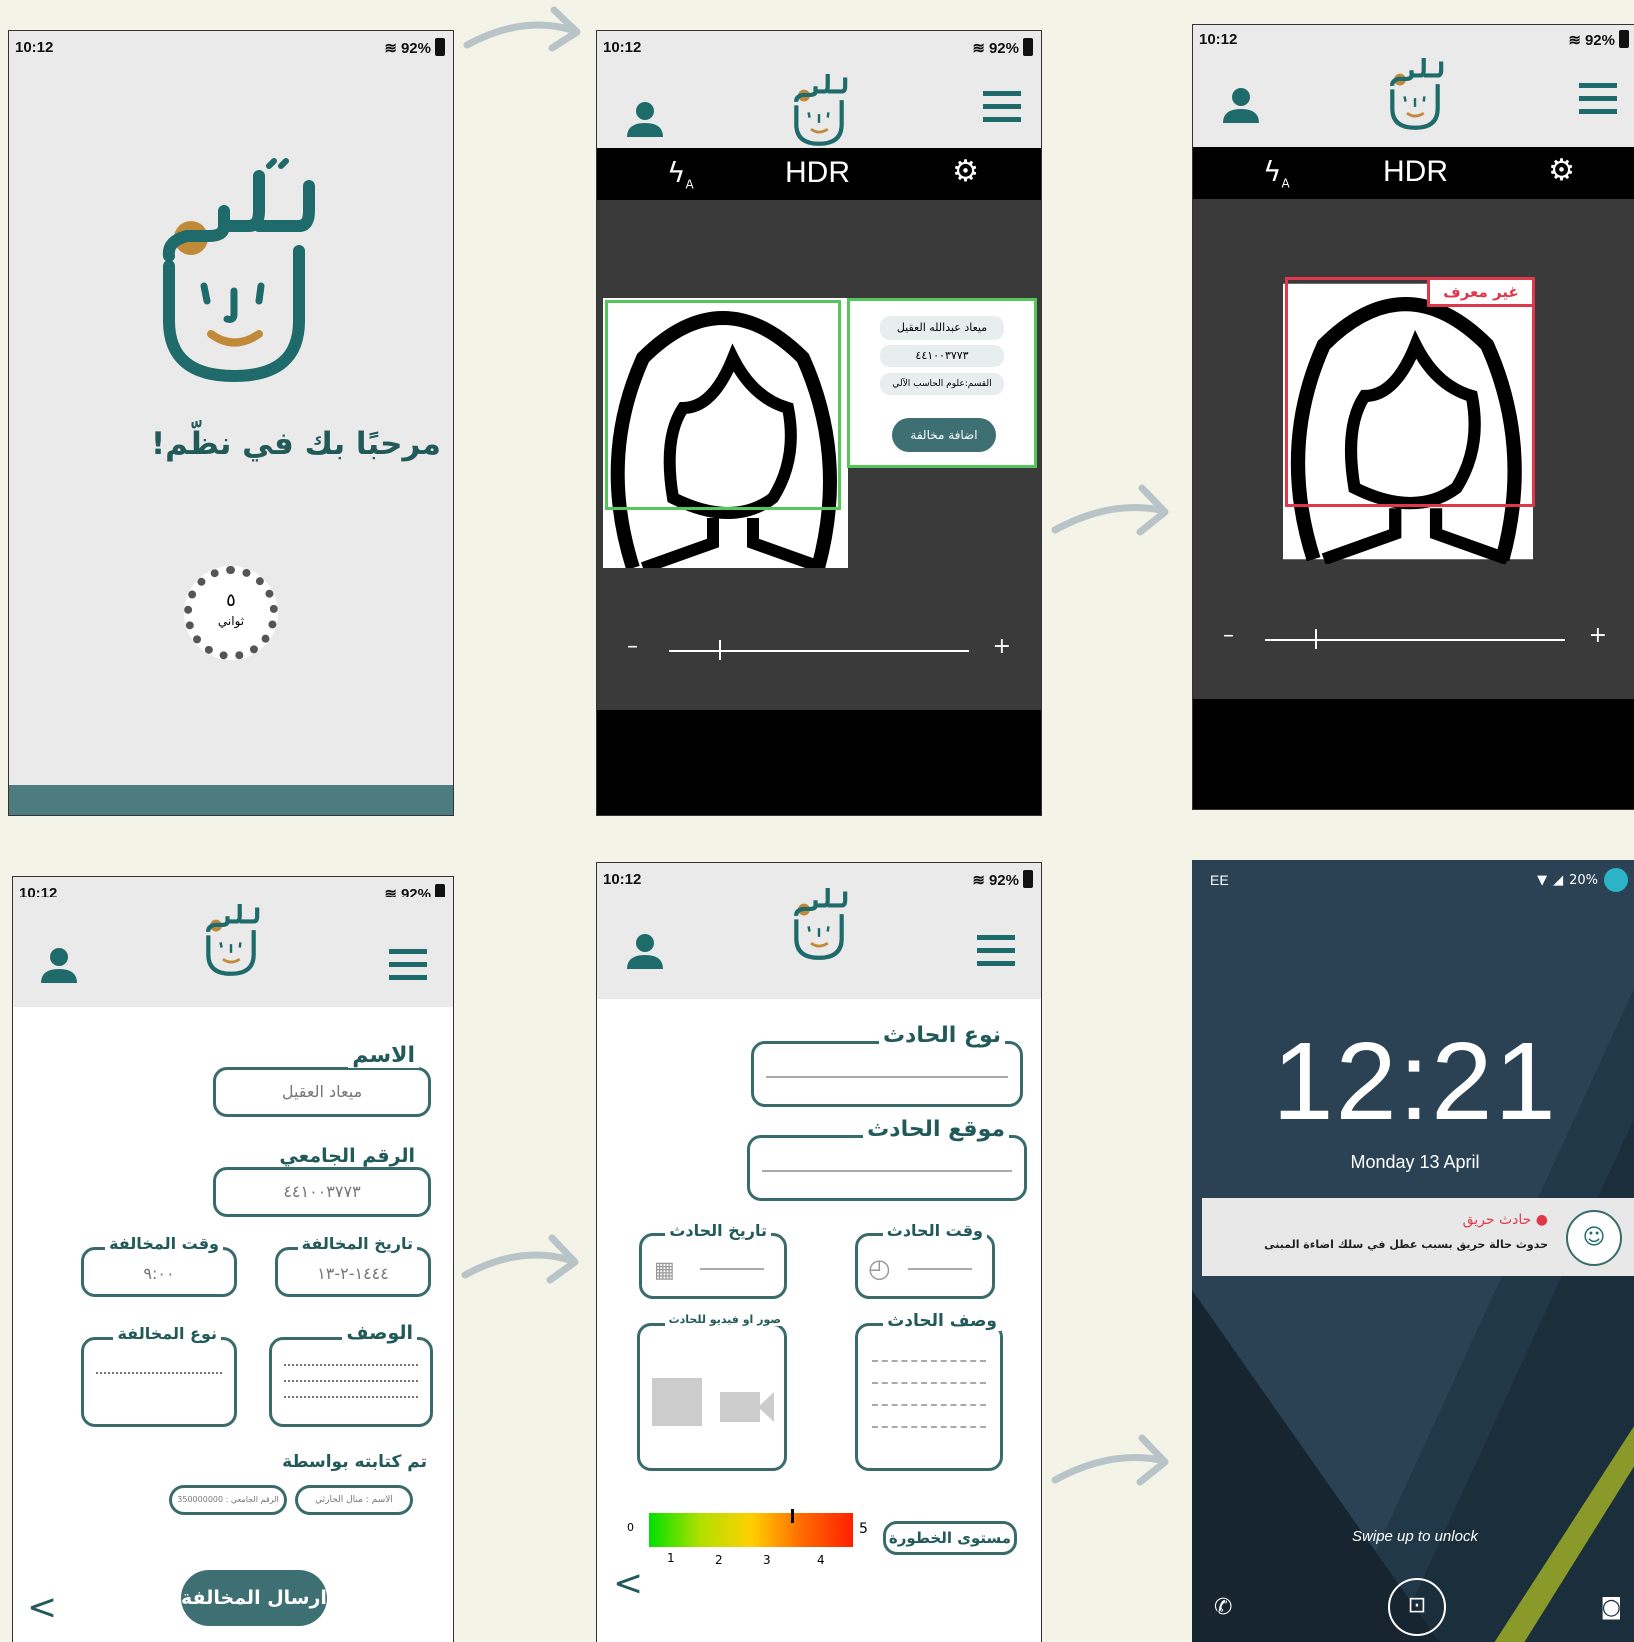 The image size is (1634, 1642). What do you see at coordinates (353, 1272) in the screenshot?
I see `violation-date-field: ١٤٤٤-٢-١٣` at bounding box center [353, 1272].